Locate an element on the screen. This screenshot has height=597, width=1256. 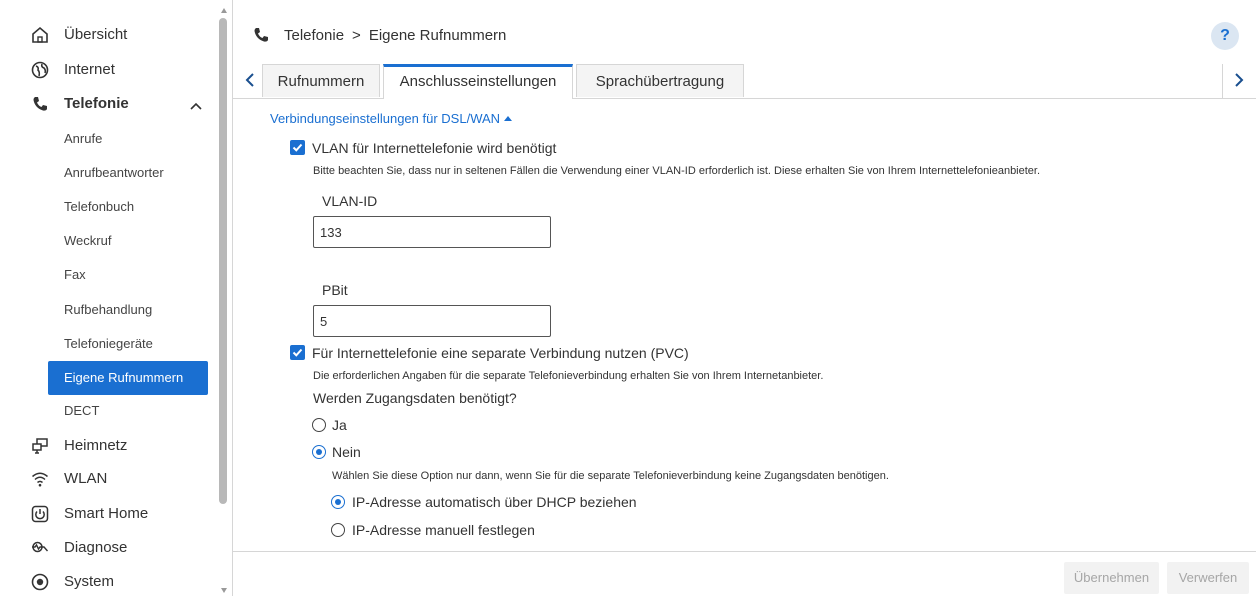
sidebar-subitem-anrufbeantworter: Anrufbeantworter is located at coordinates (107, 173).